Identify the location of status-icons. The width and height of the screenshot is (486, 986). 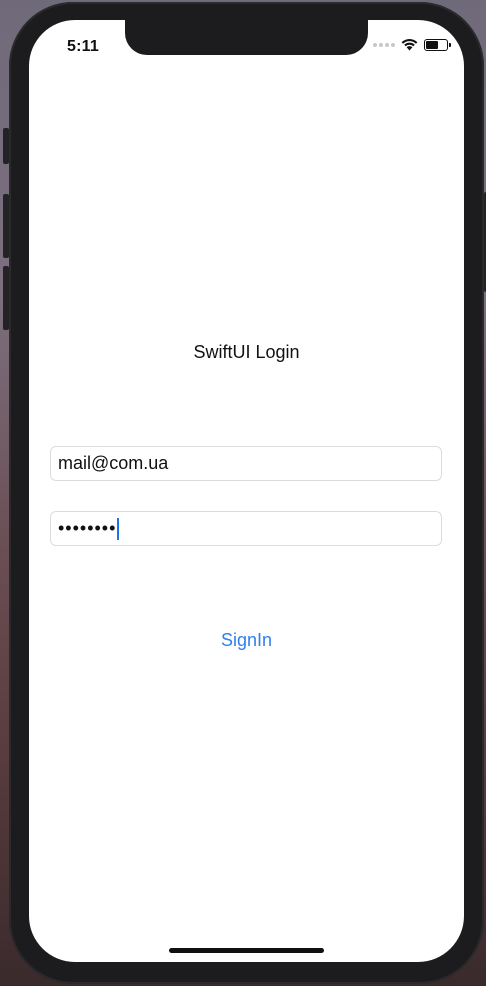
(412, 44).